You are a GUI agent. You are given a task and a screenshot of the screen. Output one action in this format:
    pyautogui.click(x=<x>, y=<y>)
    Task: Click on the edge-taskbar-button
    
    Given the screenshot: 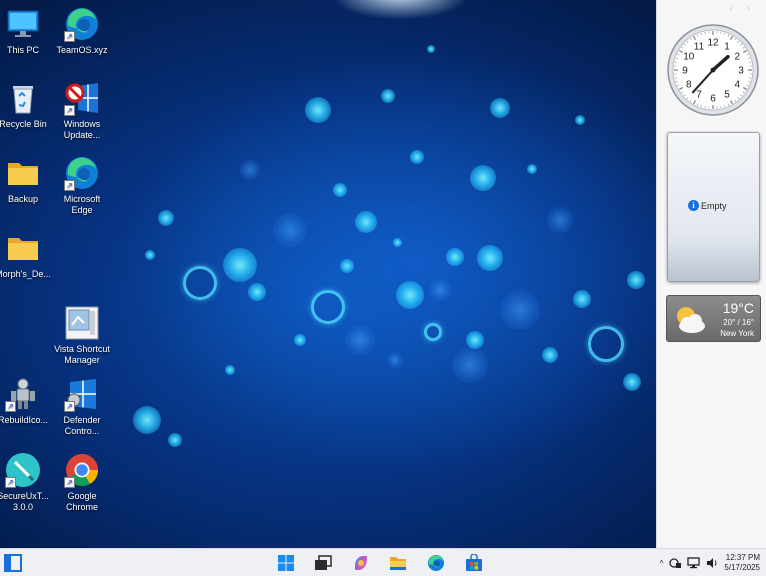 What is the action you would take?
    pyautogui.click(x=436, y=563)
    